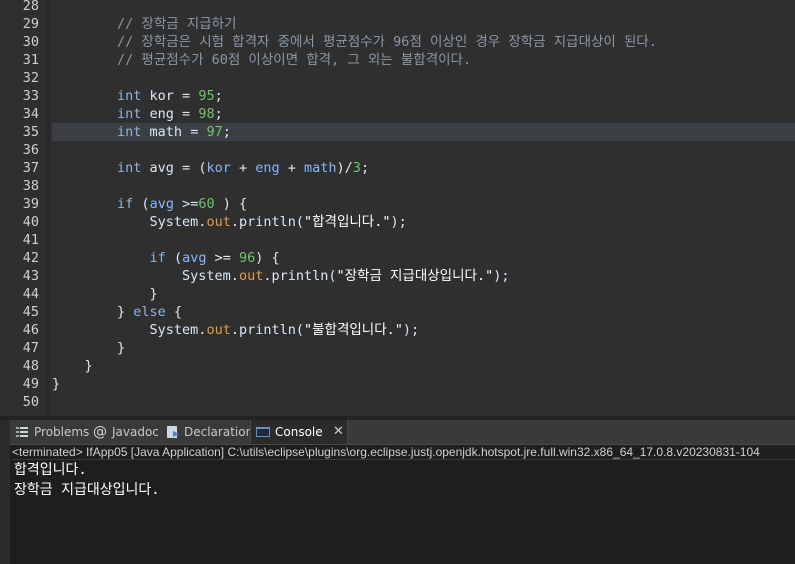  Describe the element at coordinates (173, 432) in the screenshot. I see `declaration-icon` at that location.